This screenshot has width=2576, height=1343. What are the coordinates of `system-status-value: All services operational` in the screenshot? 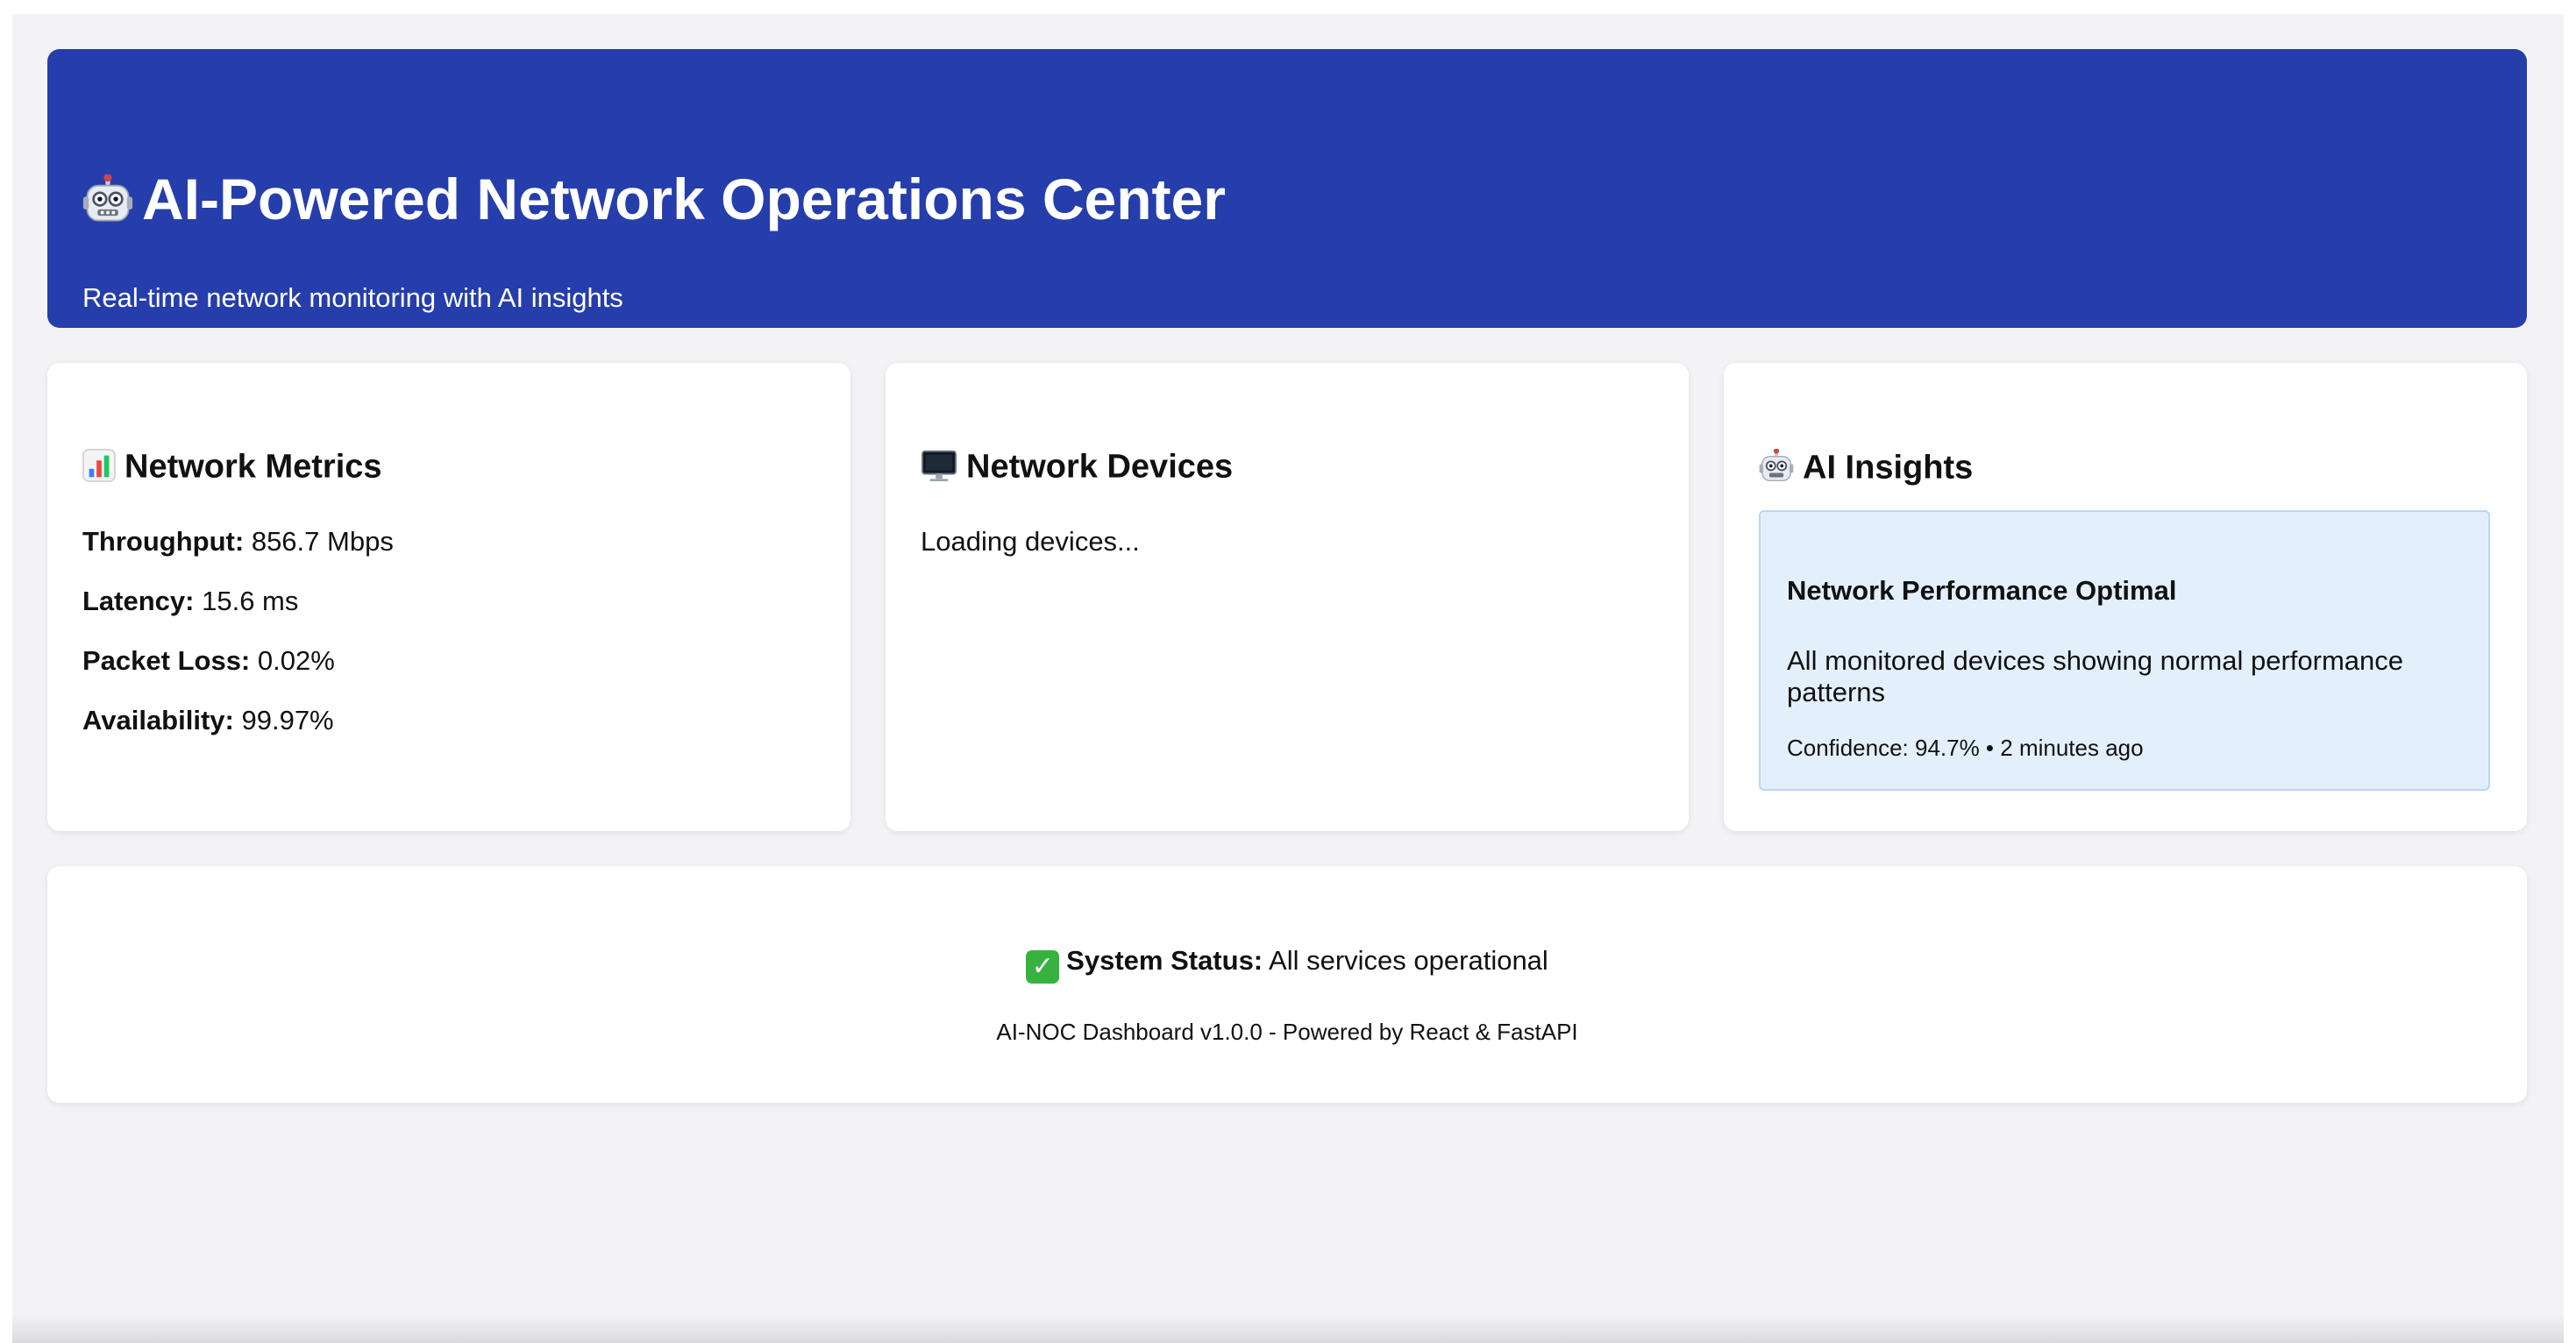 It's located at (1408, 961).